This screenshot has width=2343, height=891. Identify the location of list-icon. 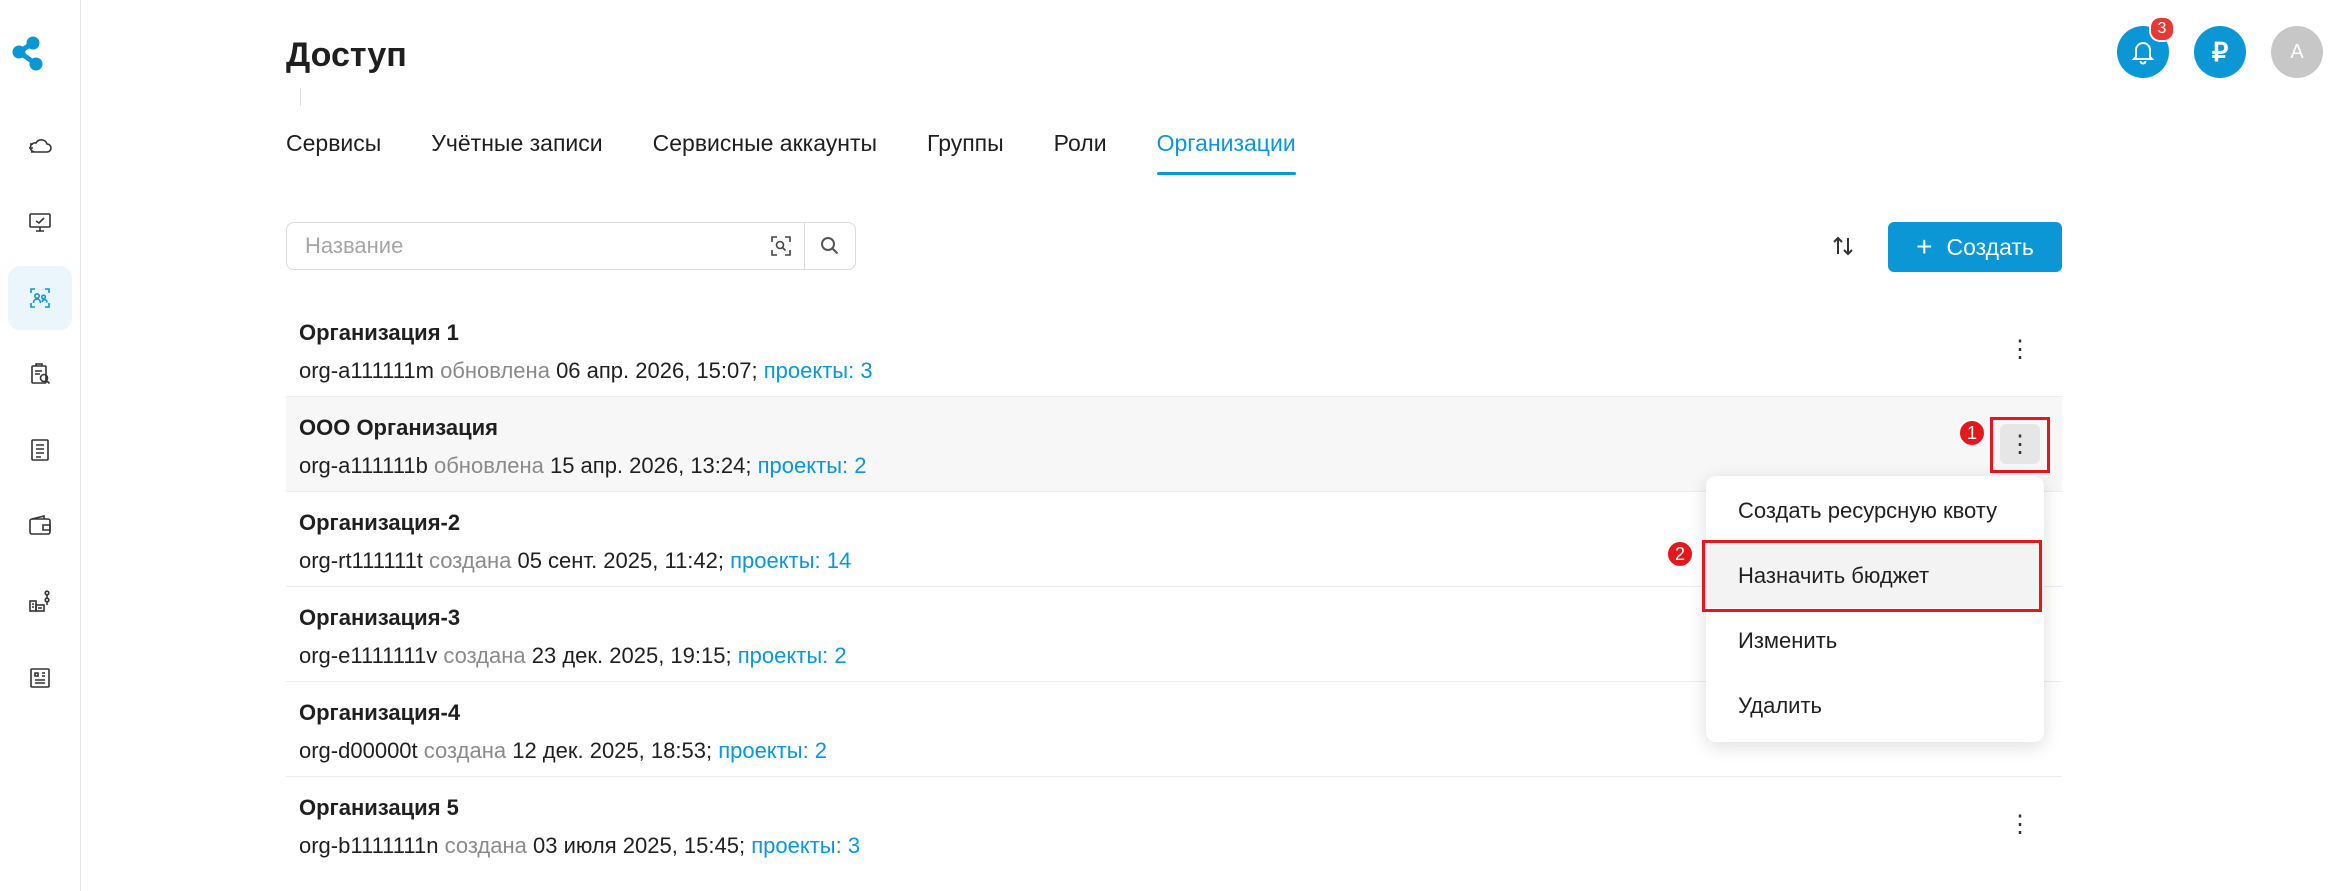
(40, 450).